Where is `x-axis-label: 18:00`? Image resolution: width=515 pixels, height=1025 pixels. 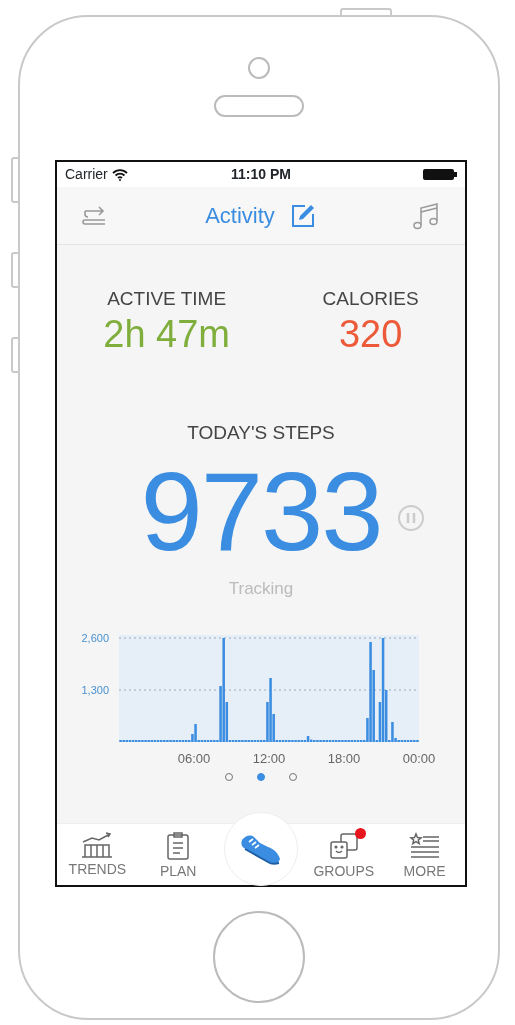
x-axis-label: 18:00 is located at coordinates (344, 758).